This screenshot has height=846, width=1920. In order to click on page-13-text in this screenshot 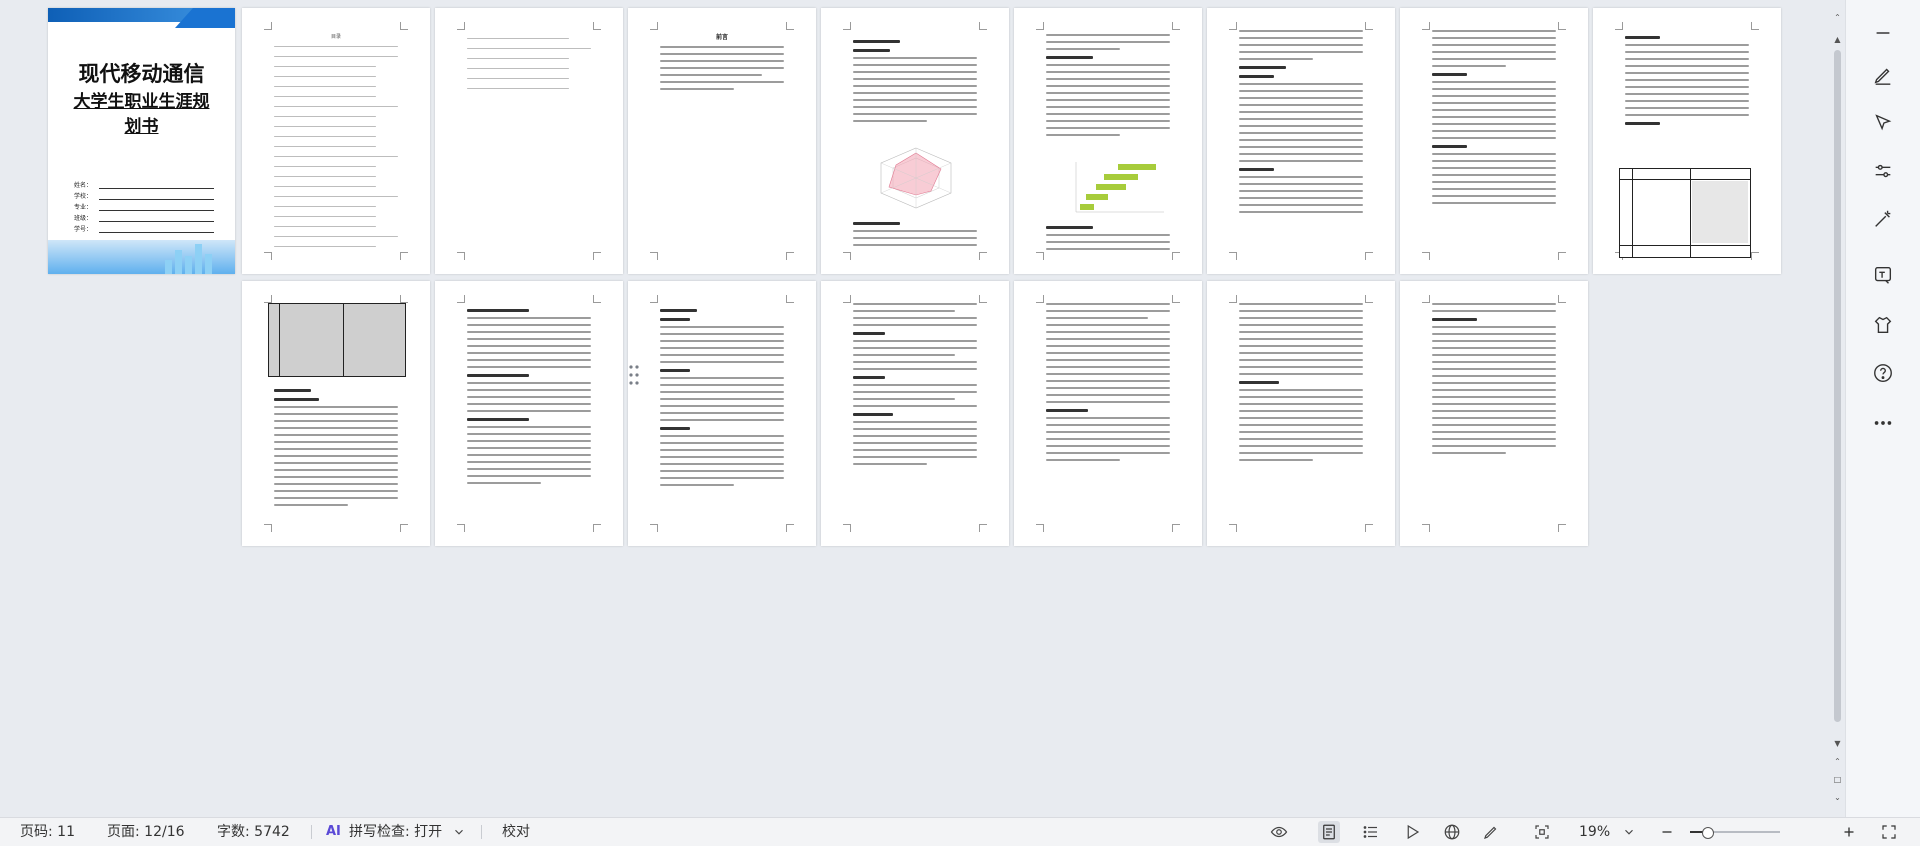, I will do `click(915, 413)`.